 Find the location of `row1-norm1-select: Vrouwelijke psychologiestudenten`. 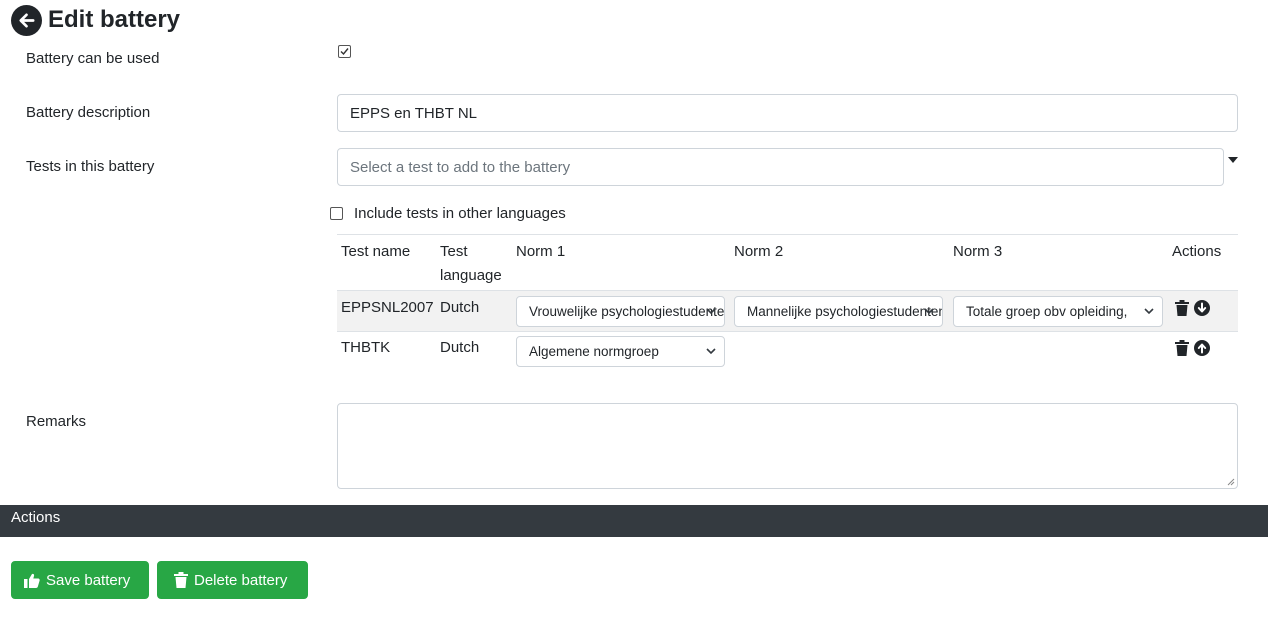

row1-norm1-select: Vrouwelijke psychologiestudenten is located at coordinates (620, 311).